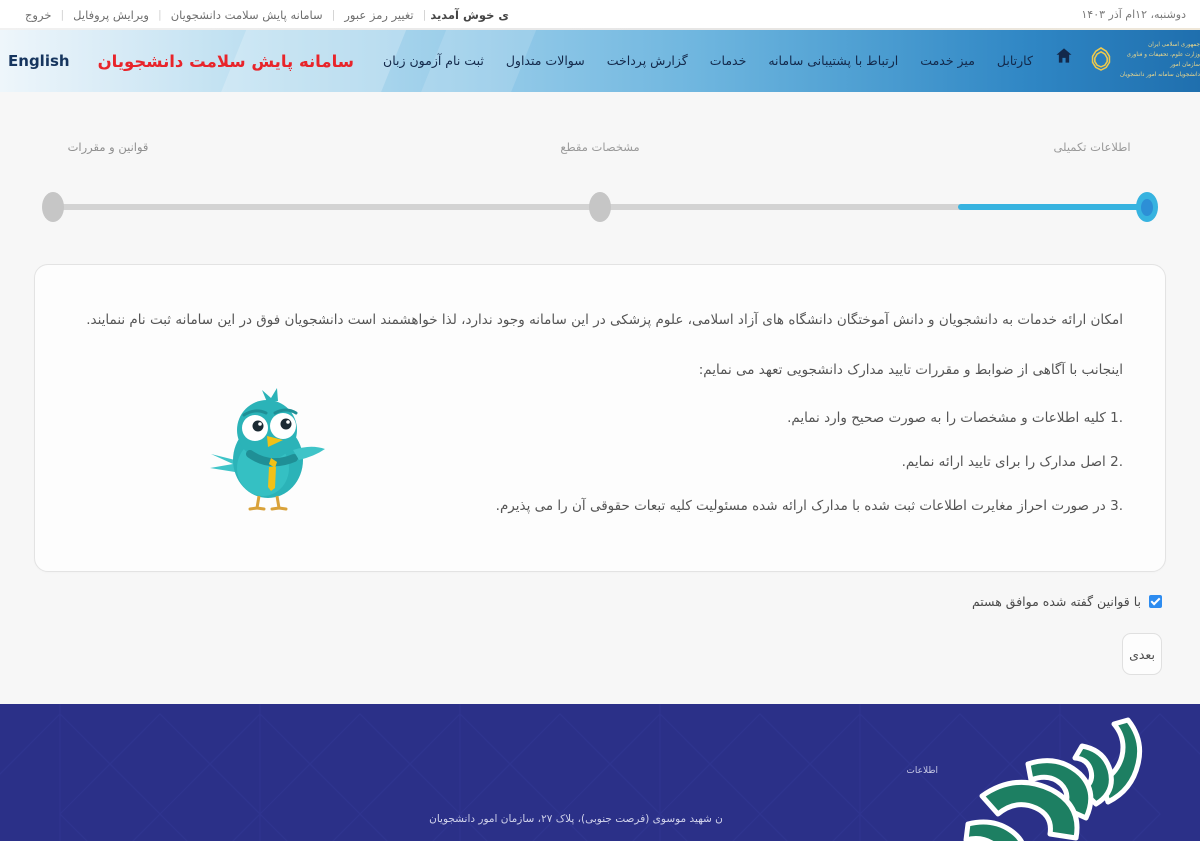 This screenshot has width=1200, height=841. What do you see at coordinates (1003, 461) in the screenshot?
I see `term-text: اصل مدارک را برای تایید ارائه نمایم.` at bounding box center [1003, 461].